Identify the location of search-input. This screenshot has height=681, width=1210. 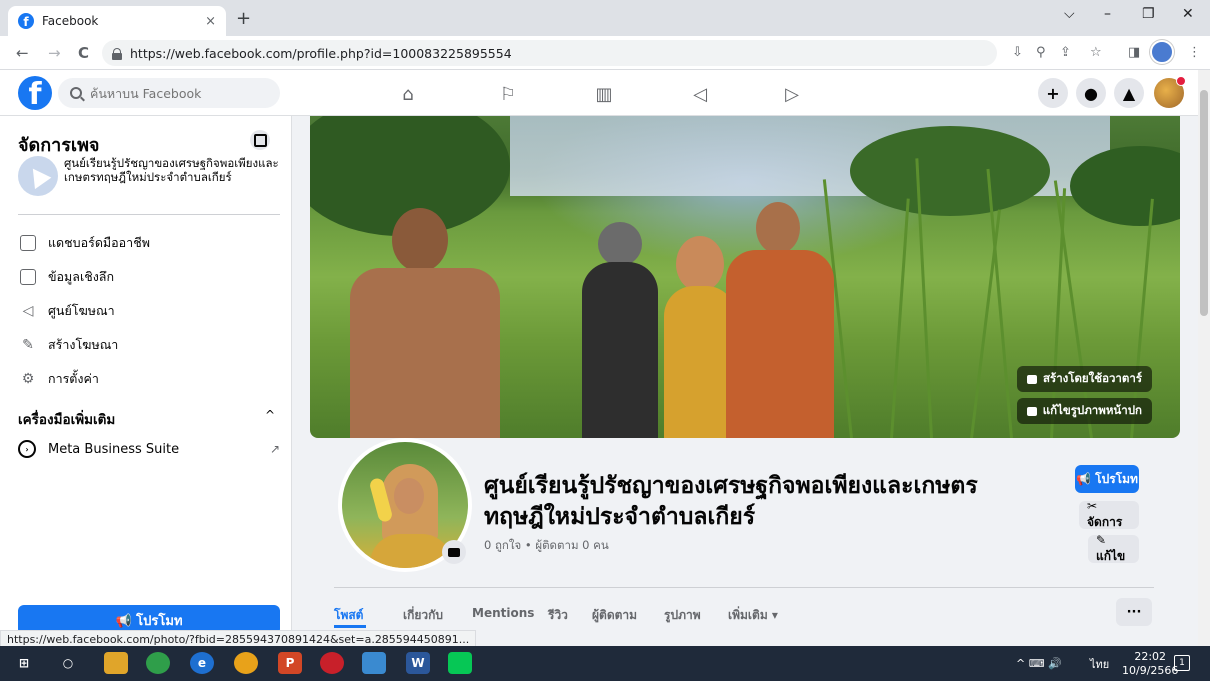
(175, 93).